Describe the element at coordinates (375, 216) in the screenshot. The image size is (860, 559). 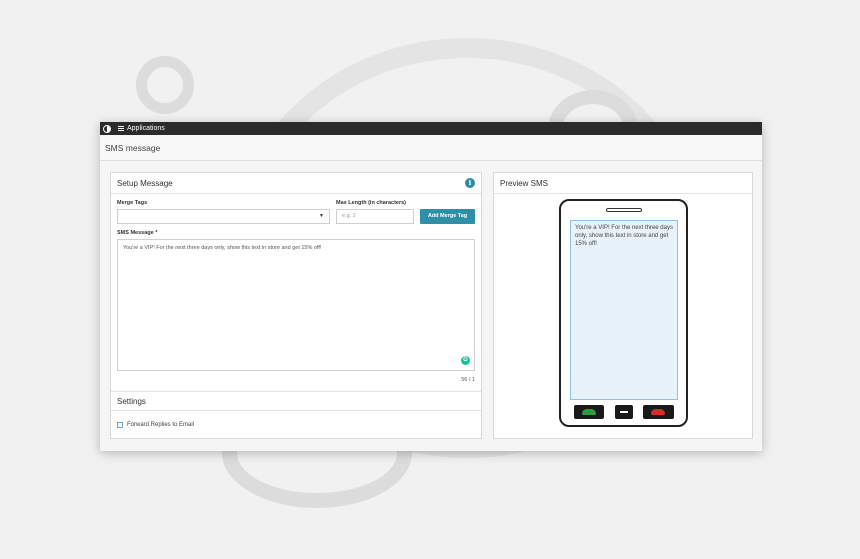
I see `max-length-input: e.g. 2` at that location.